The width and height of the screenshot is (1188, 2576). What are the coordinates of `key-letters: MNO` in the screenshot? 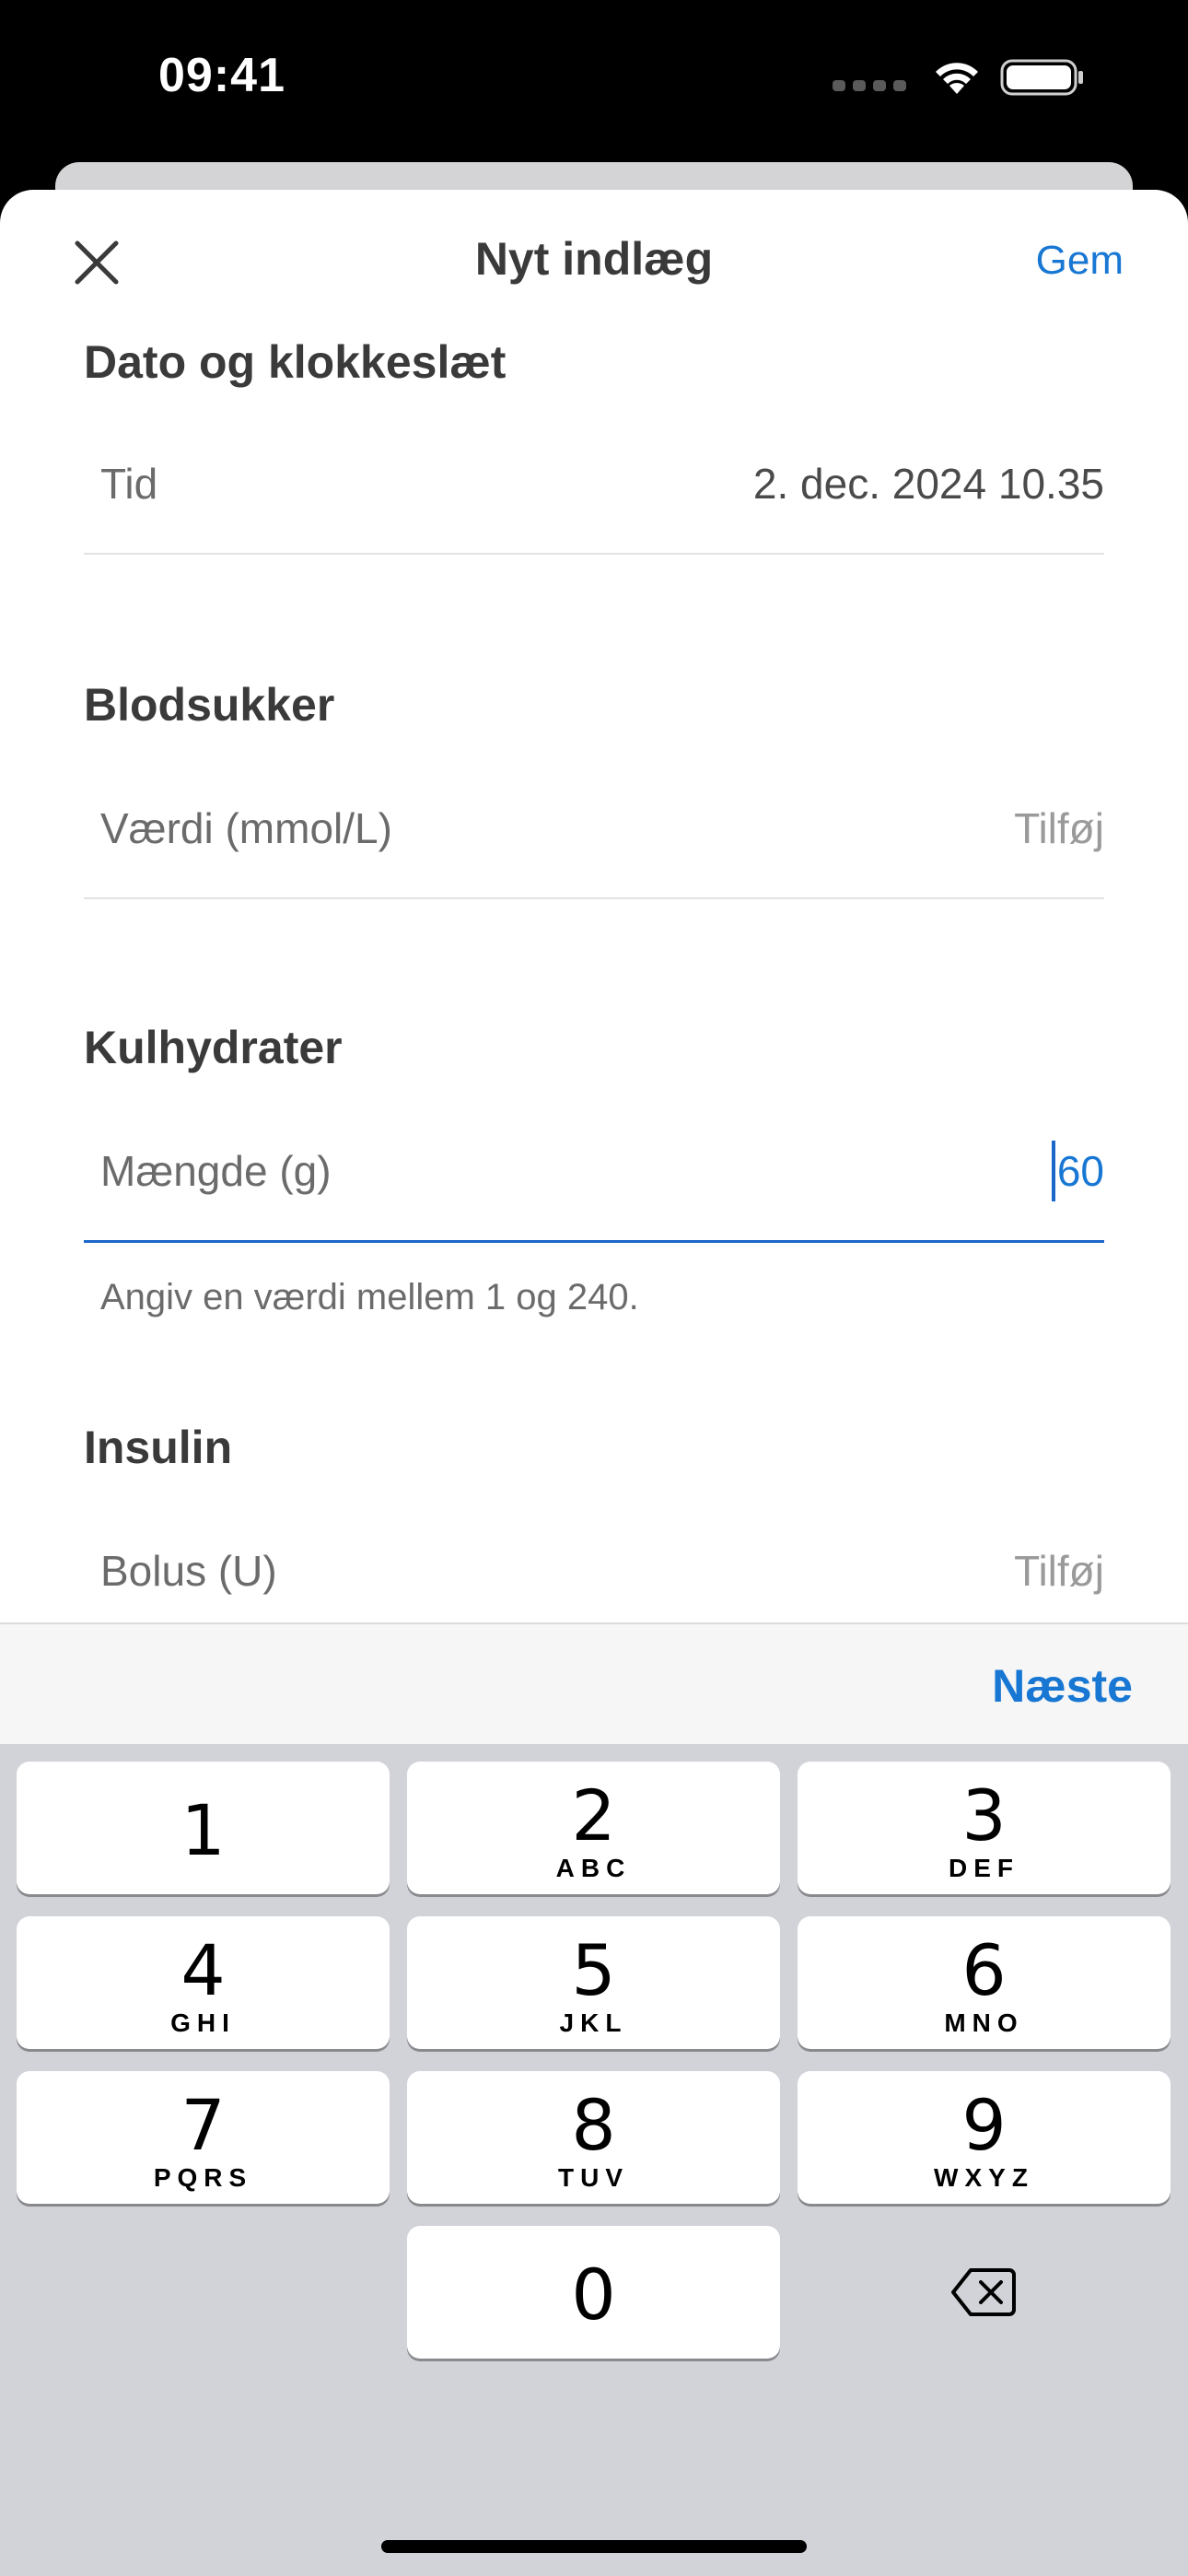 It's located at (984, 2022).